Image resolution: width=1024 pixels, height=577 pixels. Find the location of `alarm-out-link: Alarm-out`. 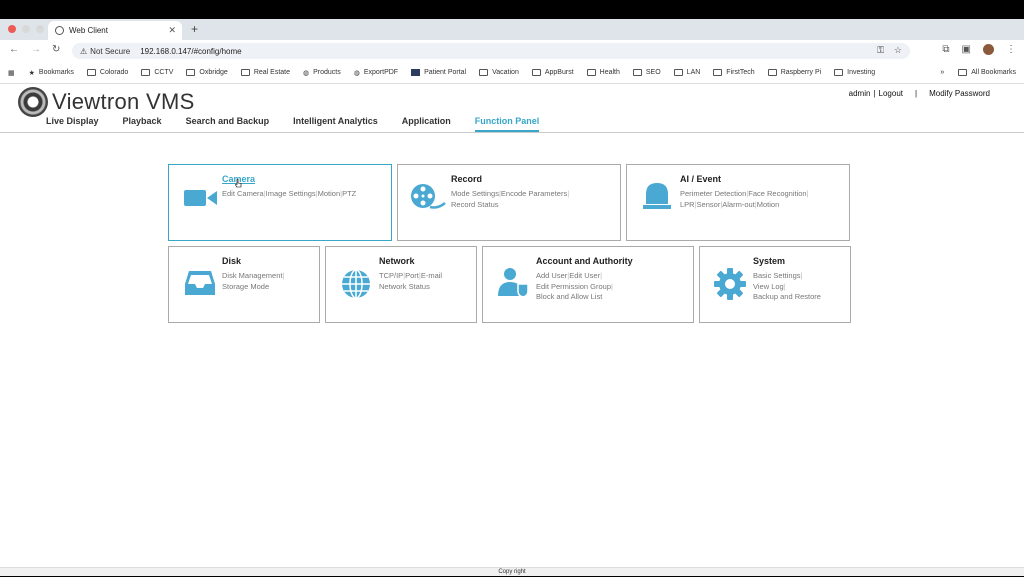

alarm-out-link: Alarm-out is located at coordinates (738, 204).